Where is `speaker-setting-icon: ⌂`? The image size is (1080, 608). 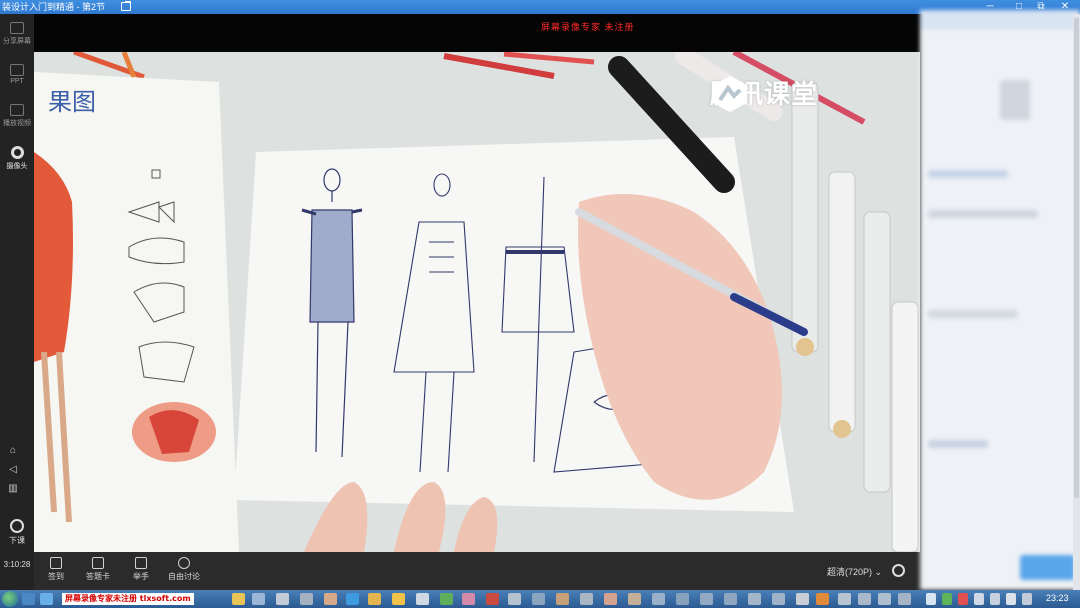 speaker-setting-icon: ⌂ is located at coordinates (13, 451).